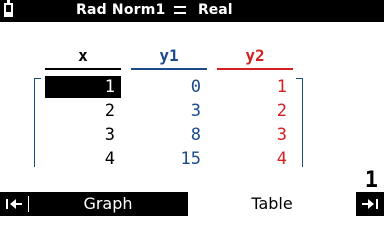 The width and height of the screenshot is (384, 240). Describe the element at coordinates (192, 11) in the screenshot. I see `status-bar: Rad Norm1 Real` at that location.